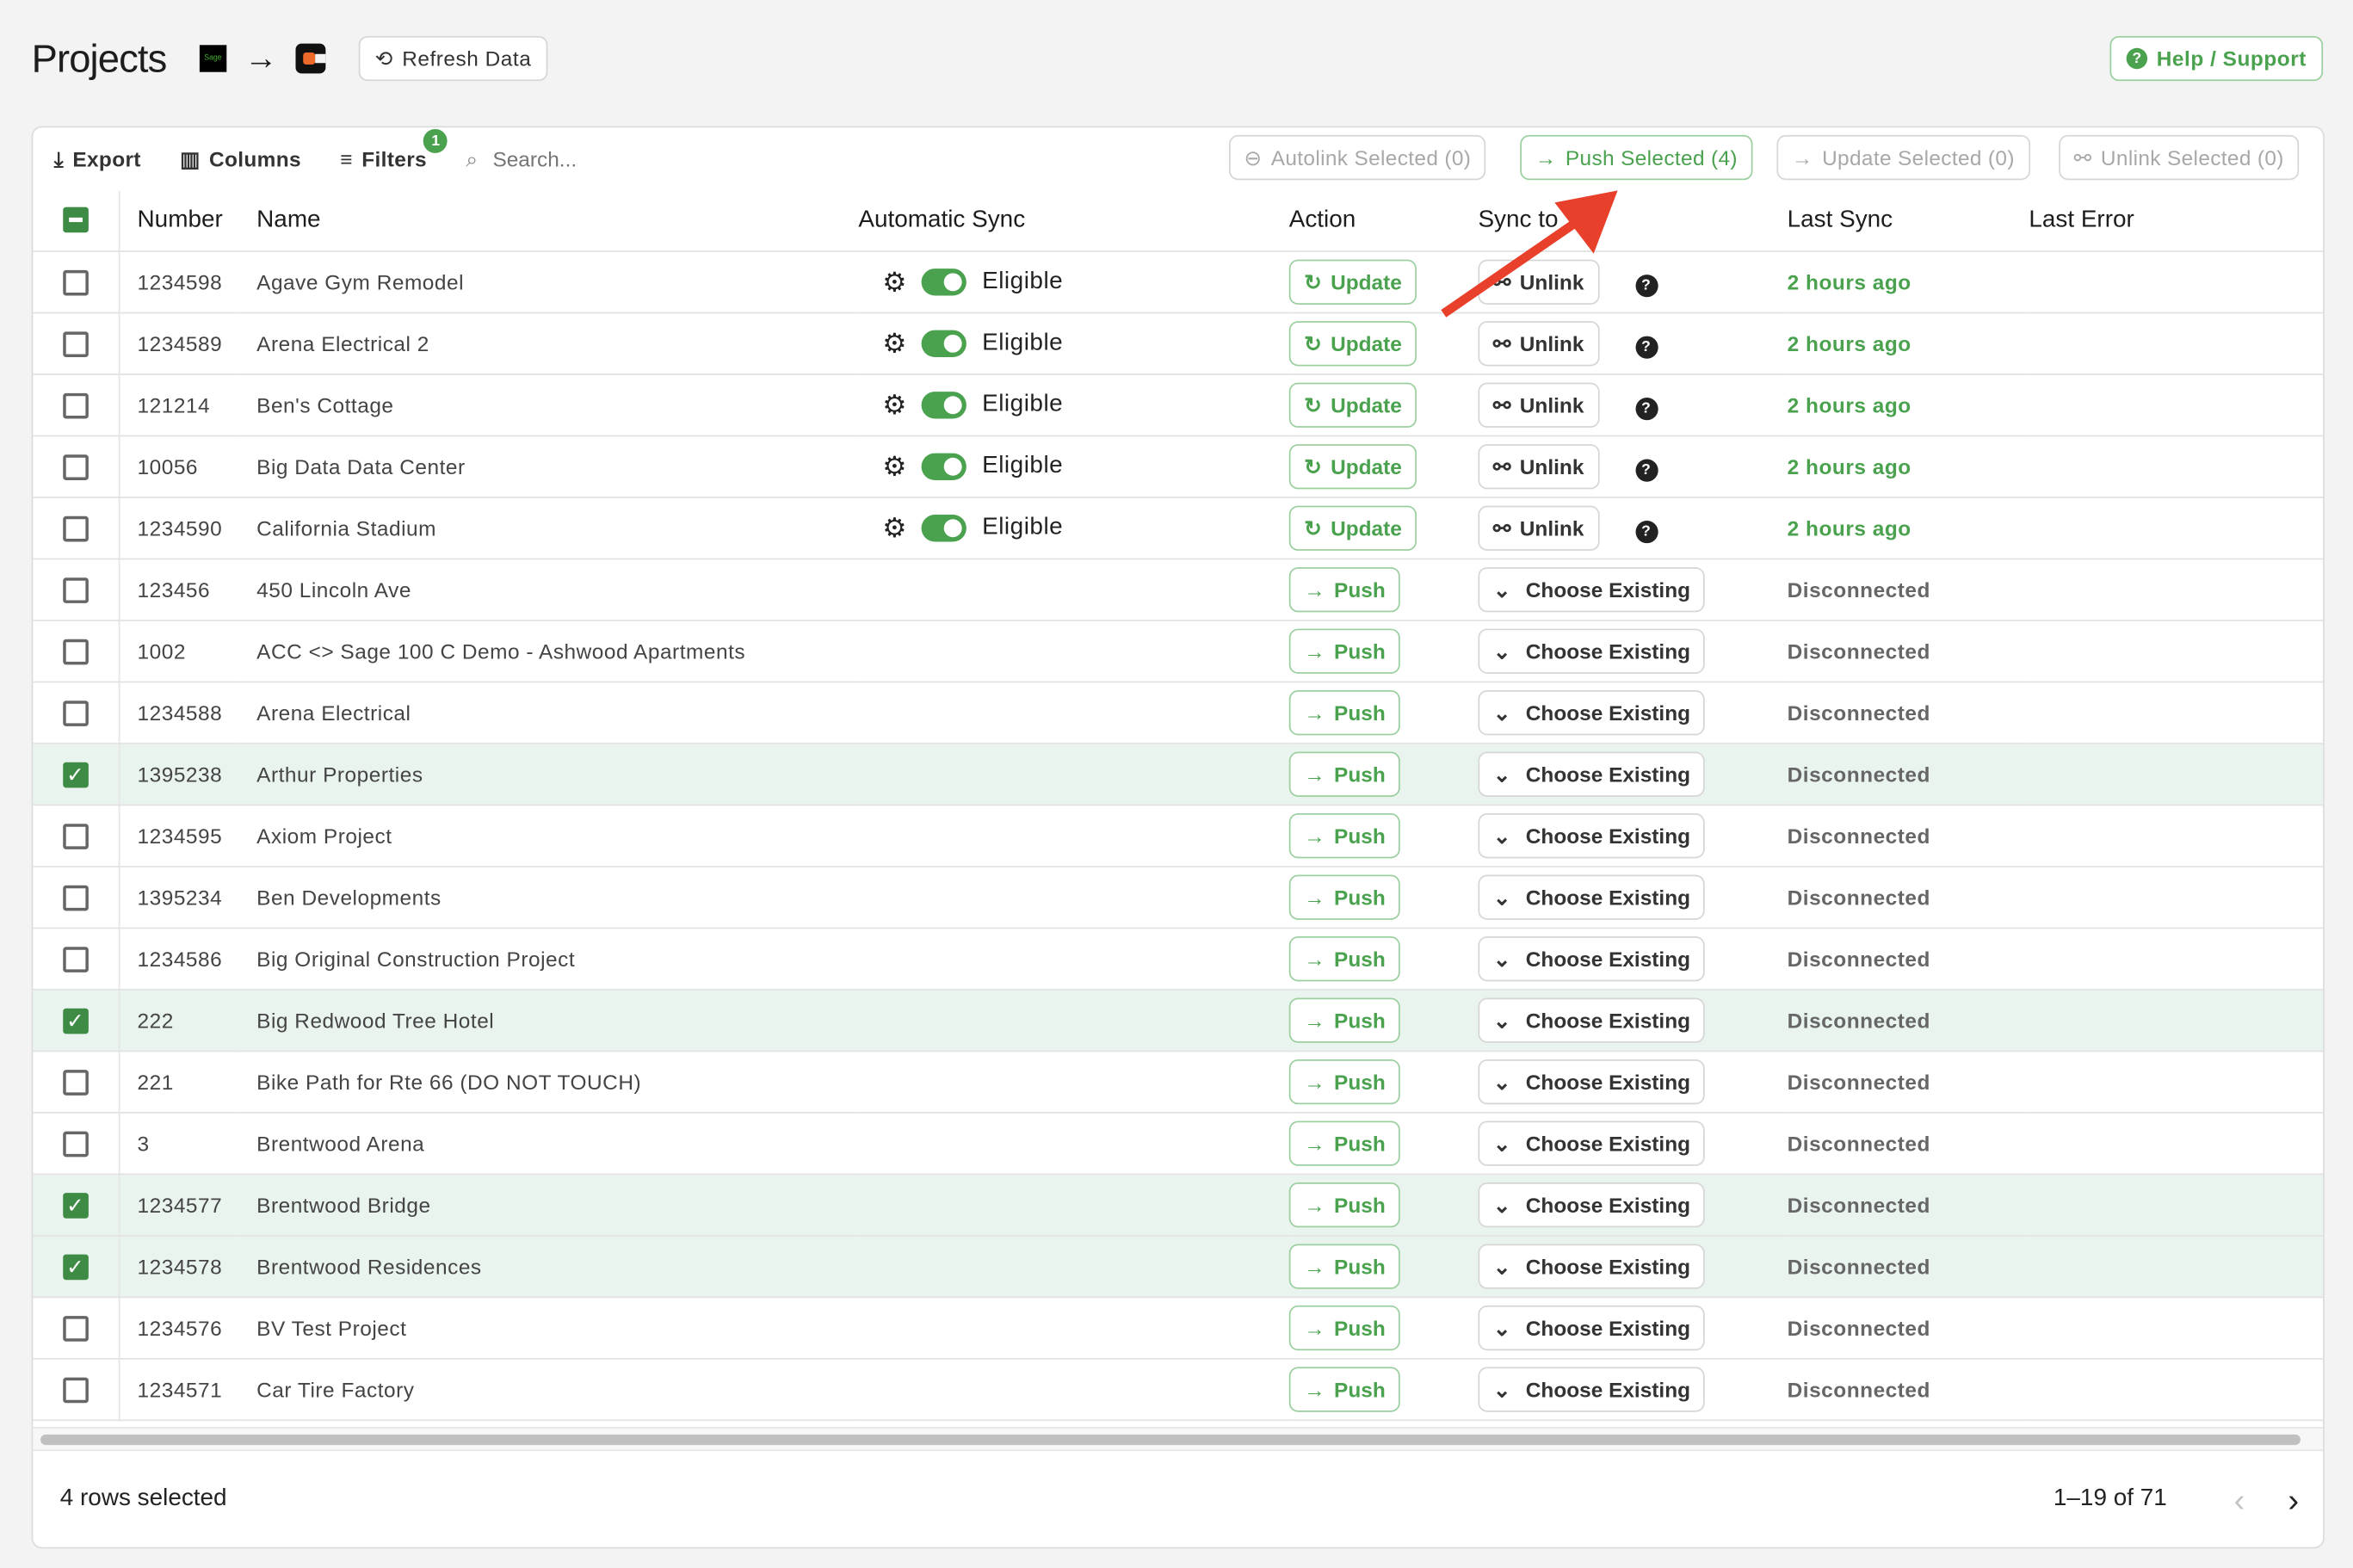 Image resolution: width=2353 pixels, height=1568 pixels. Describe the element at coordinates (1170, 1440) in the screenshot. I see `scrollbar-thumb` at that location.